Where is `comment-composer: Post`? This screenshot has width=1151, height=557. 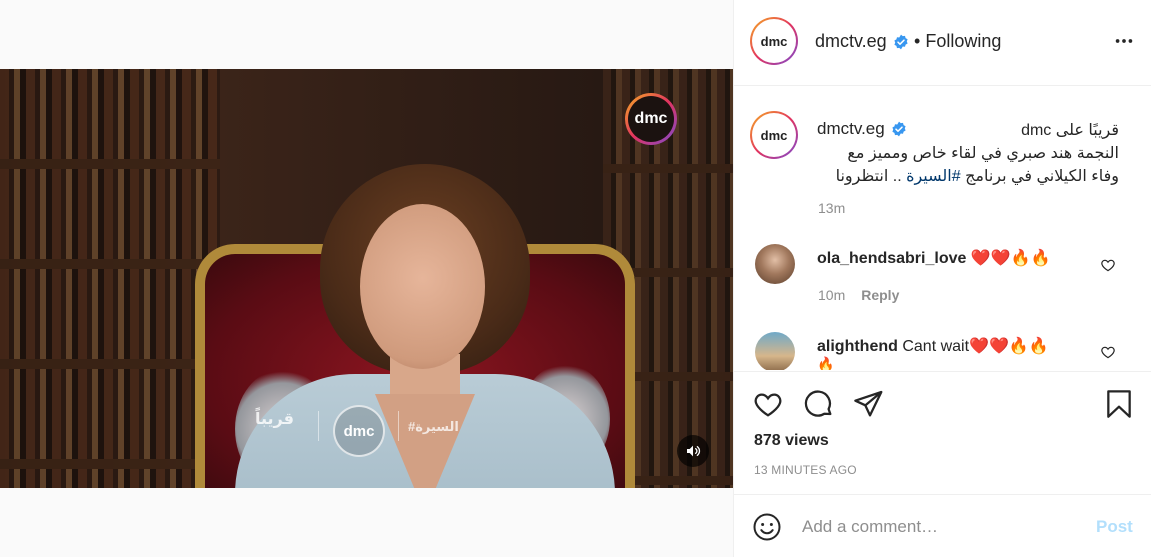 comment-composer: Post is located at coordinates (942, 525).